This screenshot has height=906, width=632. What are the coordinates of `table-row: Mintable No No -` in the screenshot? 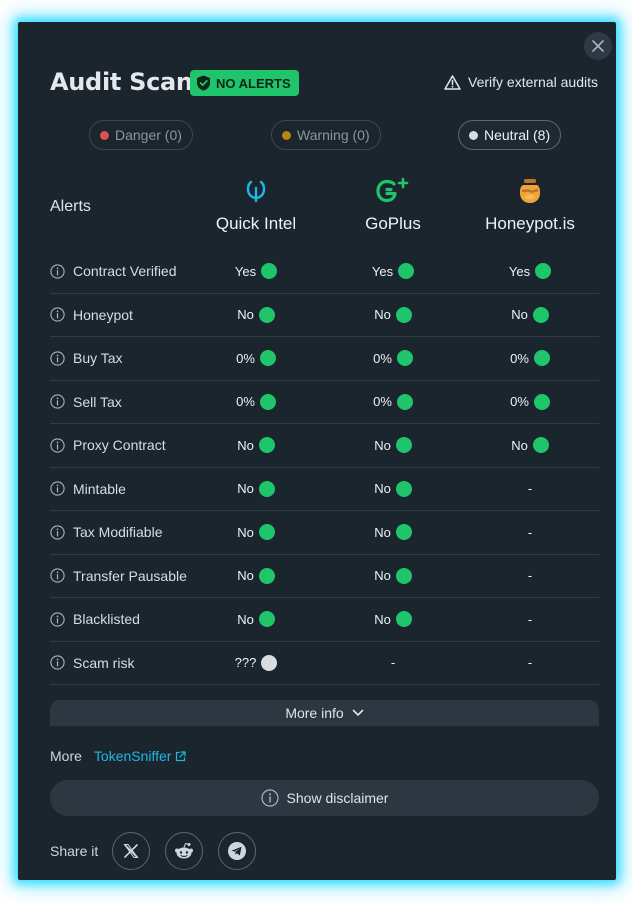 It's located at (325, 489).